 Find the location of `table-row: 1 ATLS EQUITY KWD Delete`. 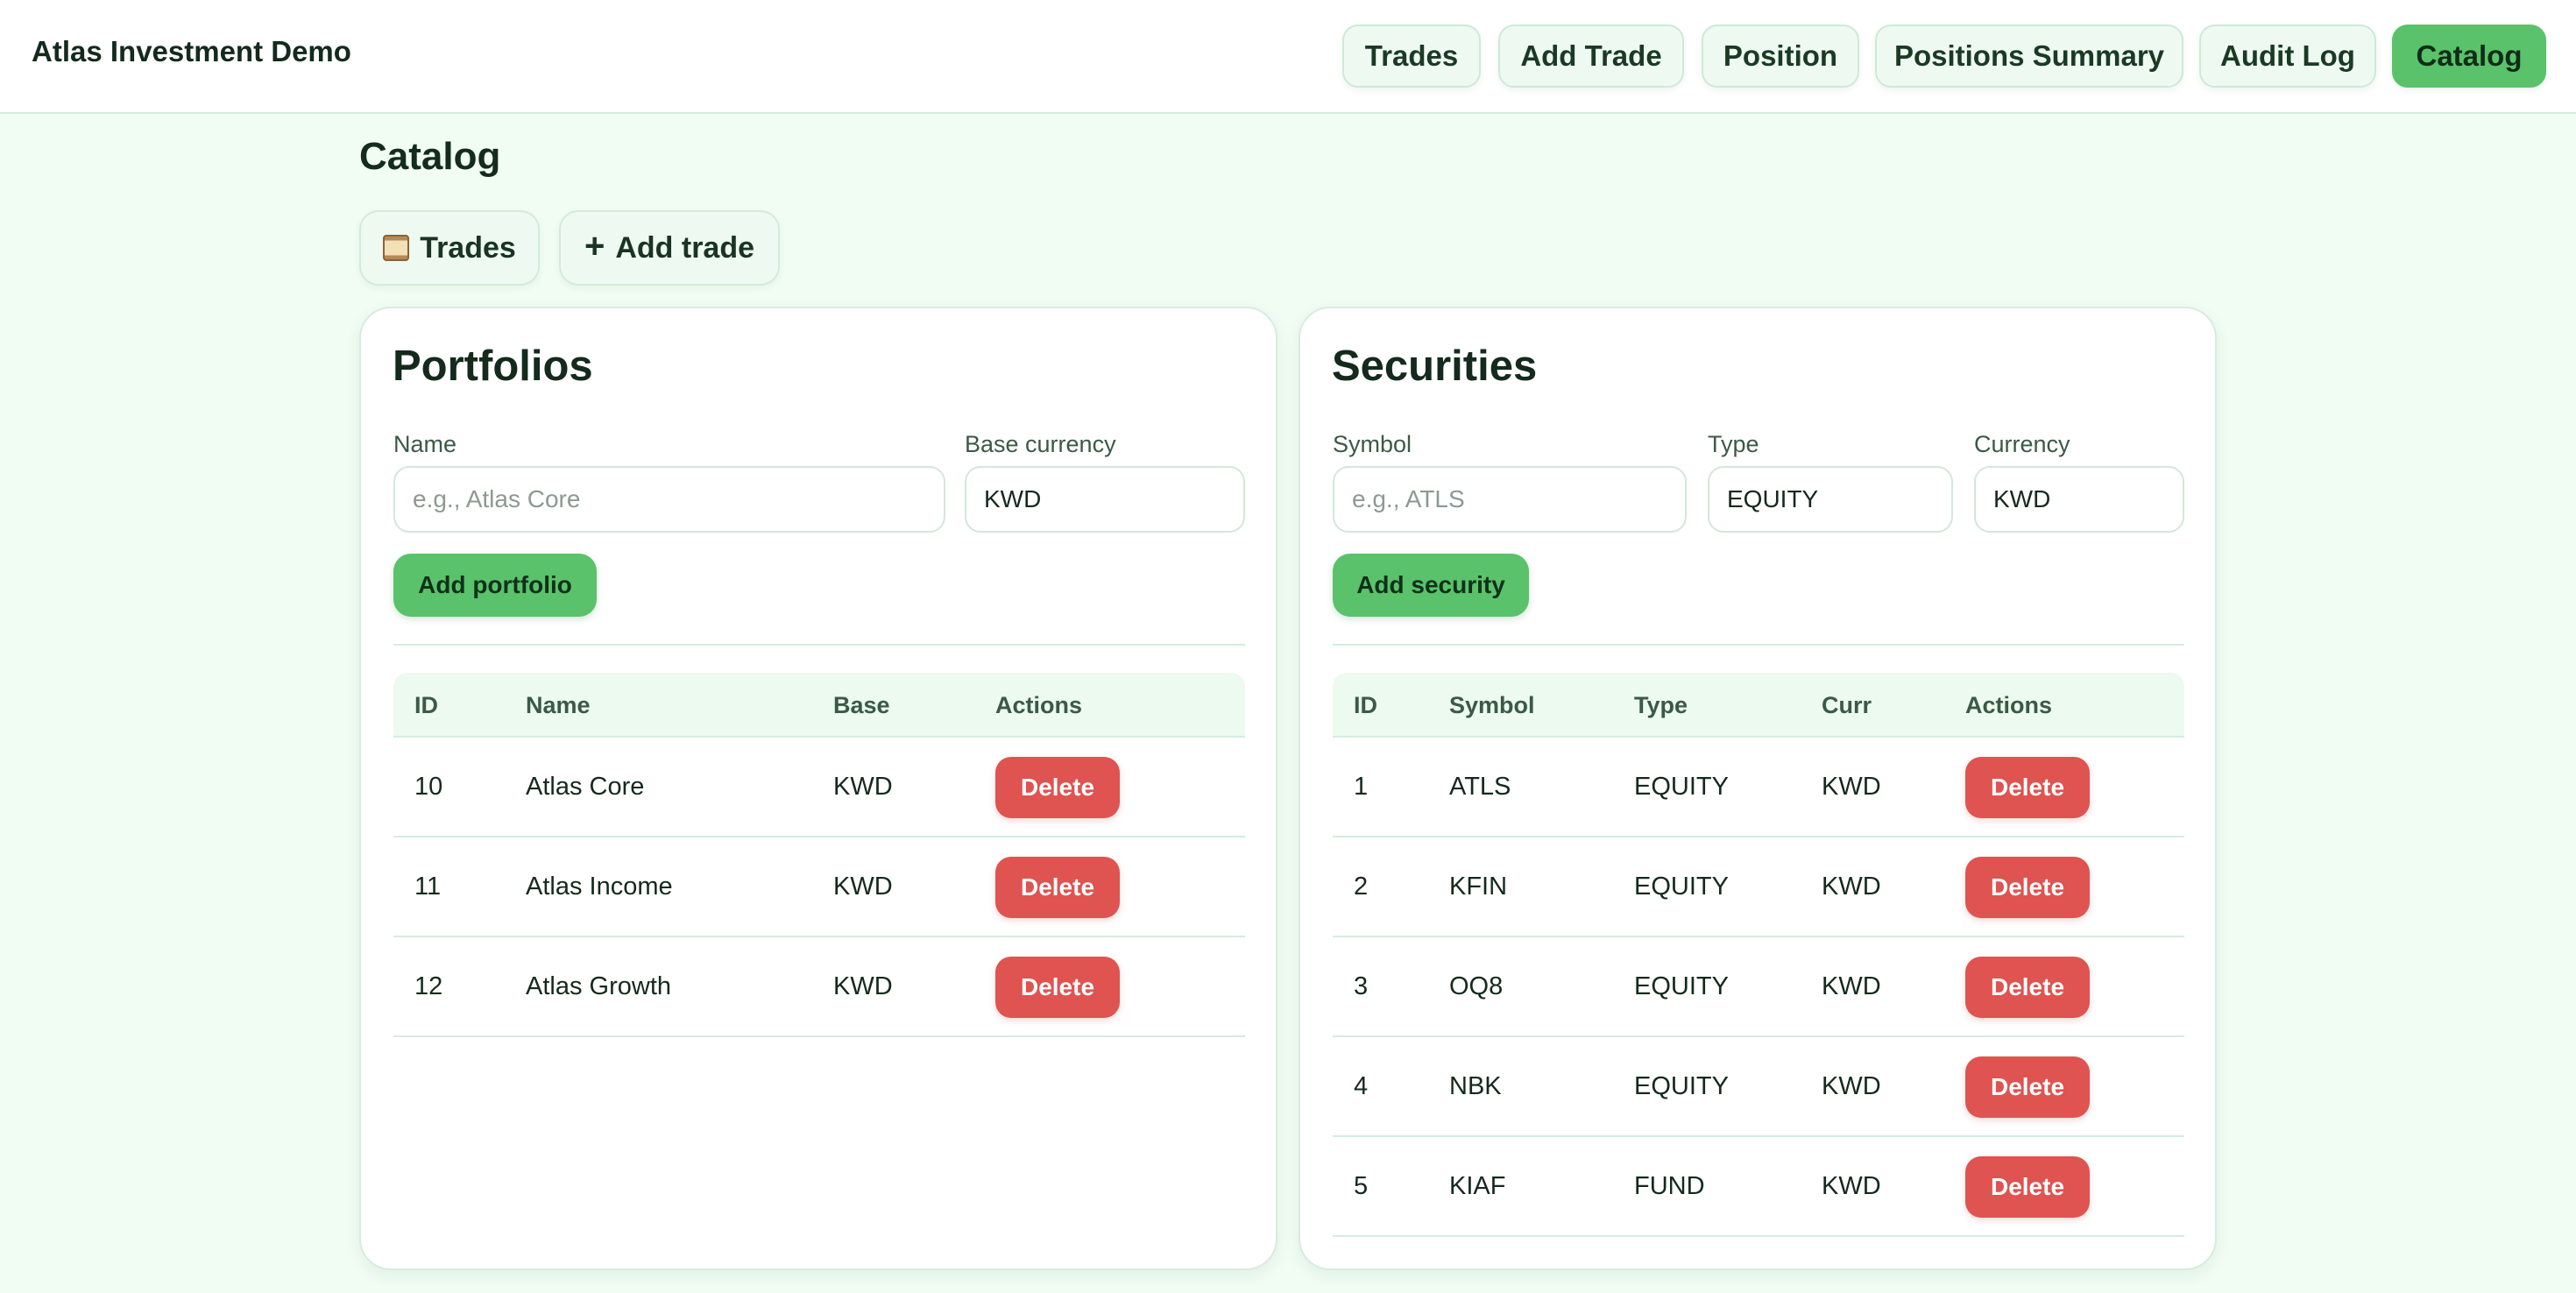

table-row: 1 ATLS EQUITY KWD Delete is located at coordinates (1758, 787).